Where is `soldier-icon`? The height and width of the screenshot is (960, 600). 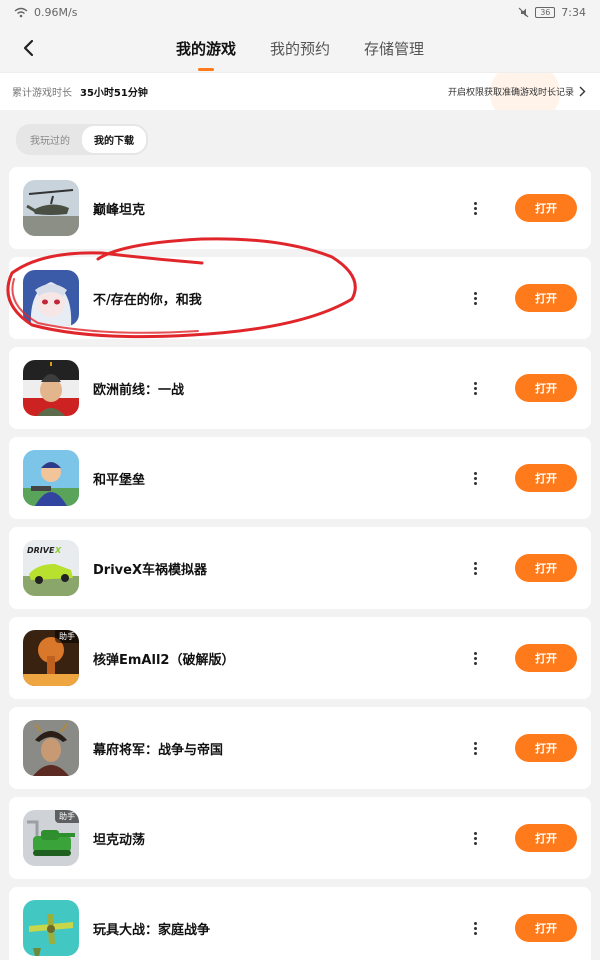
soldier-icon is located at coordinates (51, 478).